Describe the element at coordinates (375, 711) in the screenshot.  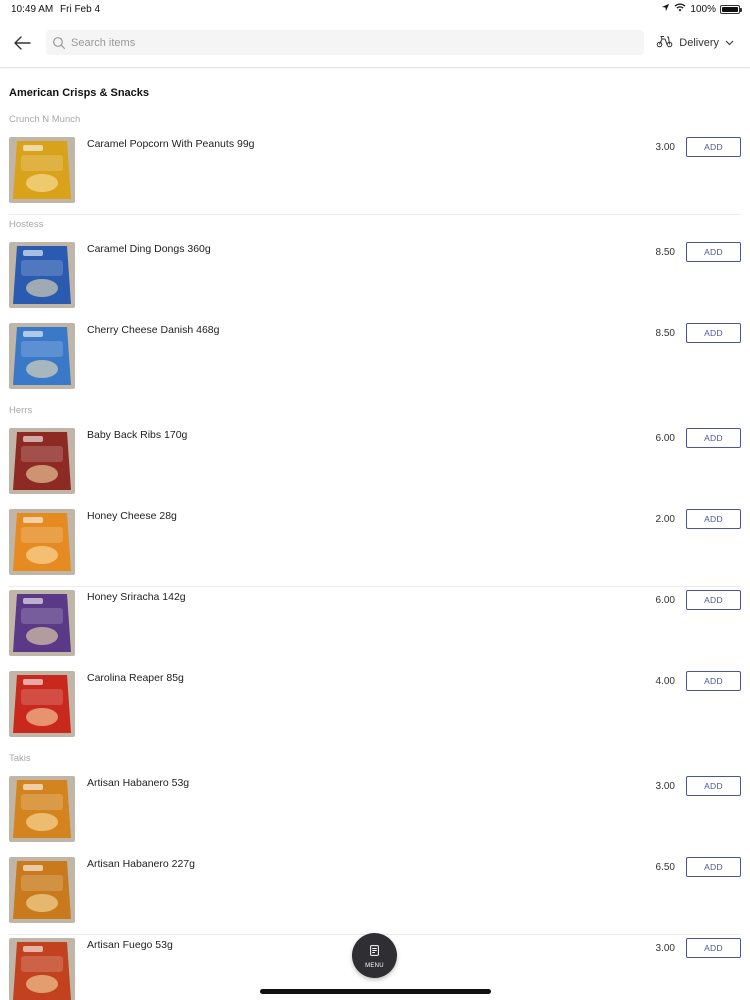
I see `list-item: Carolina Reaper 85g 4.00 ADD` at that location.